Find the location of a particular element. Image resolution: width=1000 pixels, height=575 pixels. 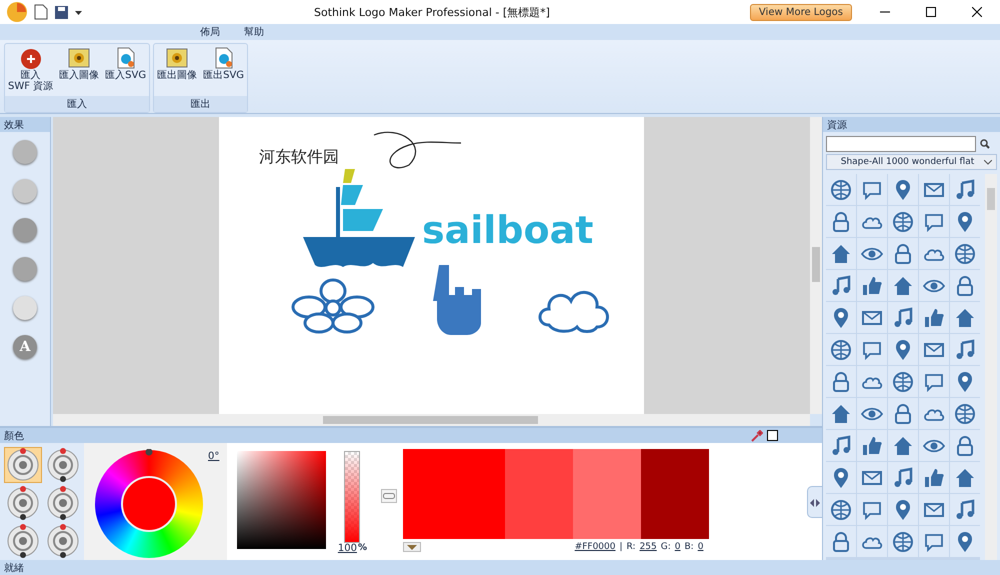

category-dropdown: Shape-All 1000 wonderful flat is located at coordinates (911, 162).